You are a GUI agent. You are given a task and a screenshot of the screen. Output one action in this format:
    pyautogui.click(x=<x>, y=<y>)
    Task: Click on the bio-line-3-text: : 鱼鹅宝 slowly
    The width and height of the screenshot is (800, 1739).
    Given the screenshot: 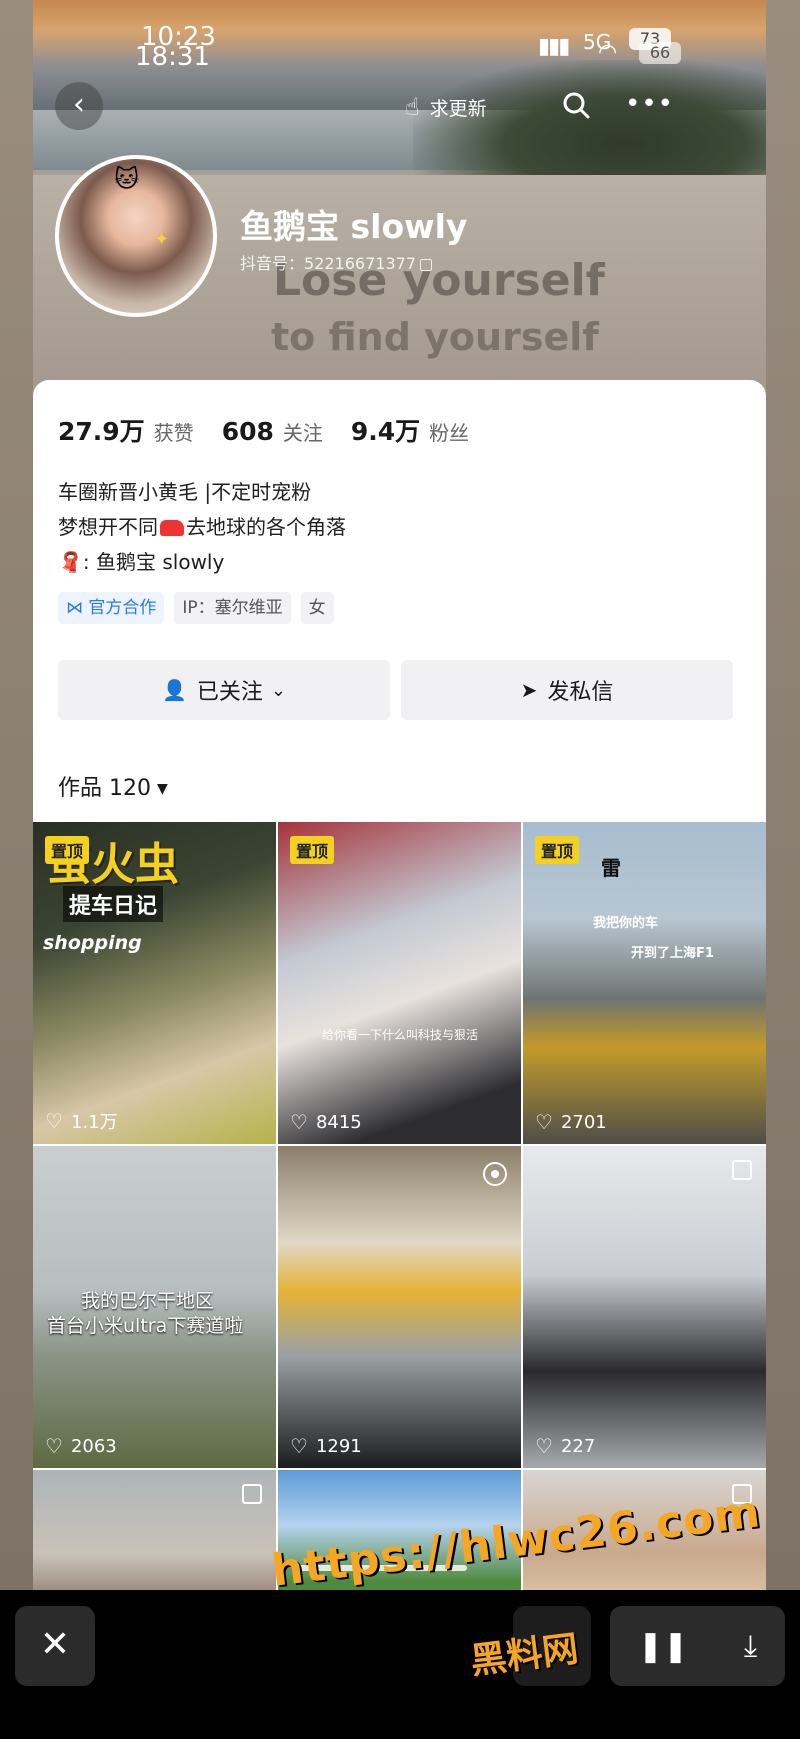 What is the action you would take?
    pyautogui.click(x=153, y=562)
    